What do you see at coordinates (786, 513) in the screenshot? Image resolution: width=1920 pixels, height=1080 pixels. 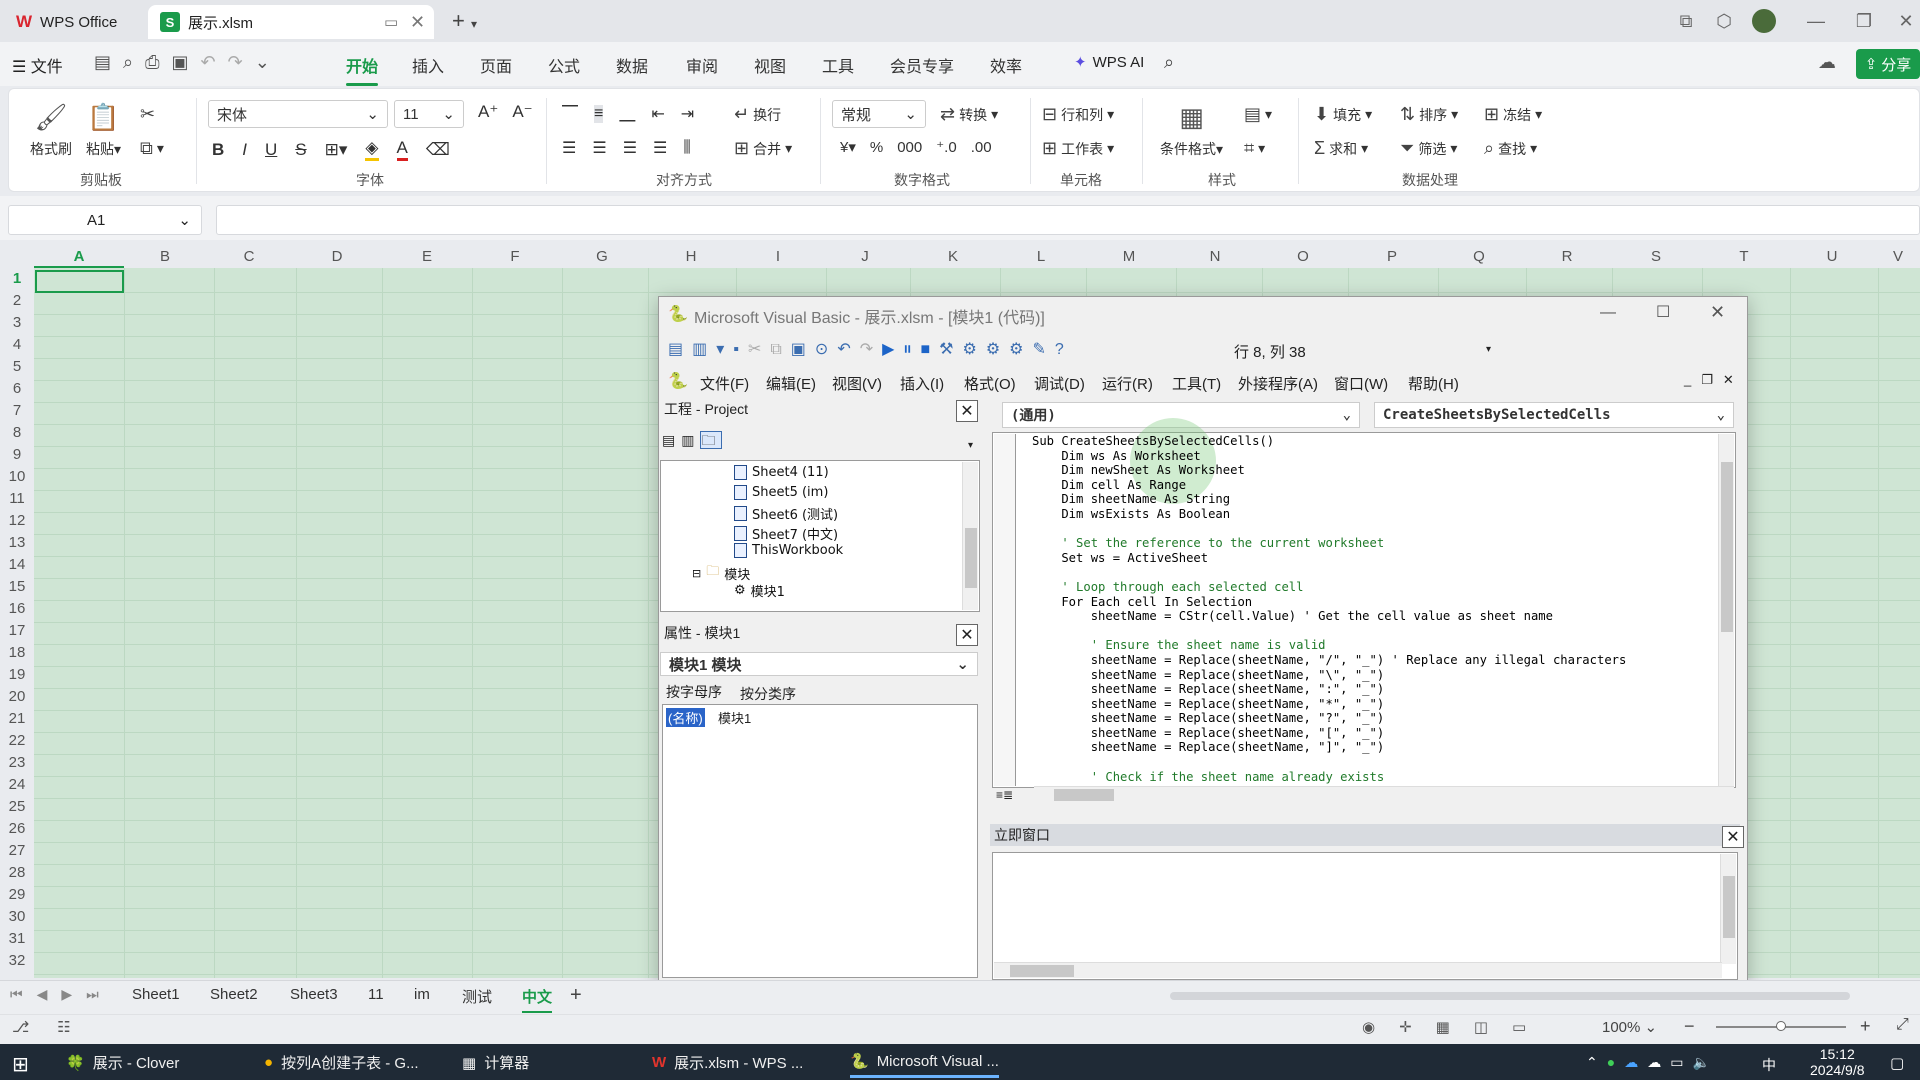 I see `tree-item-sheet: Sheet6 (测试)` at bounding box center [786, 513].